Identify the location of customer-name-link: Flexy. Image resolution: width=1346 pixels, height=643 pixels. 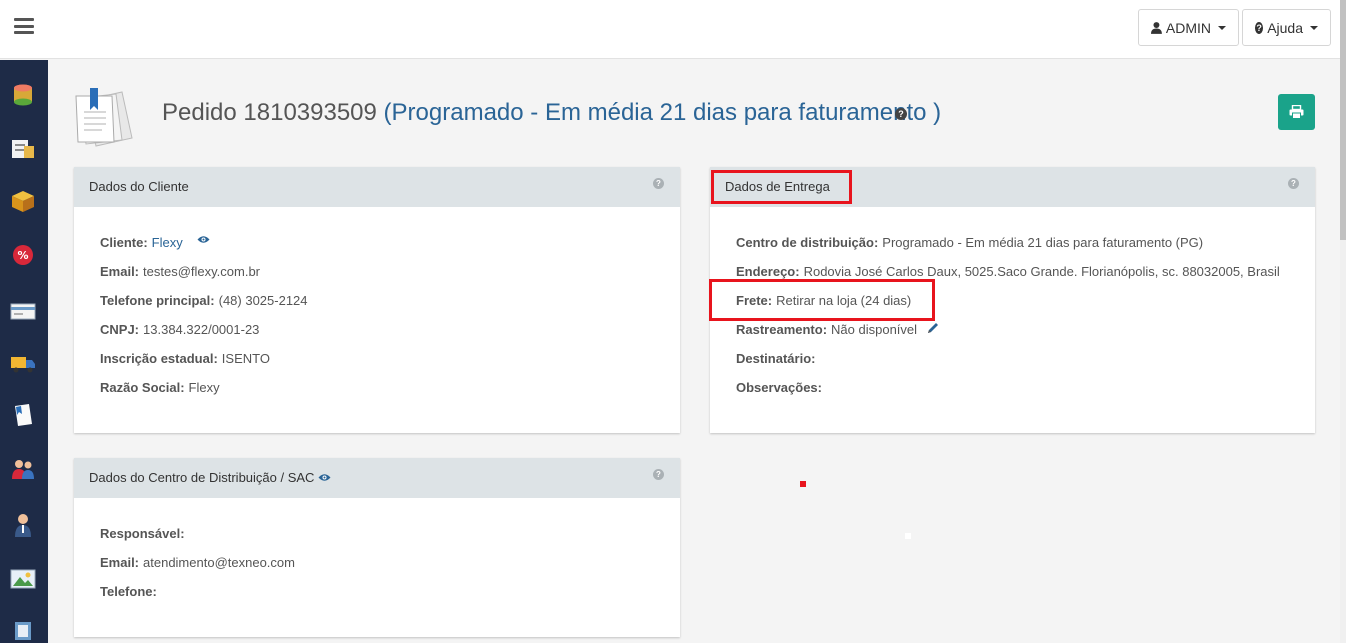
(167, 242).